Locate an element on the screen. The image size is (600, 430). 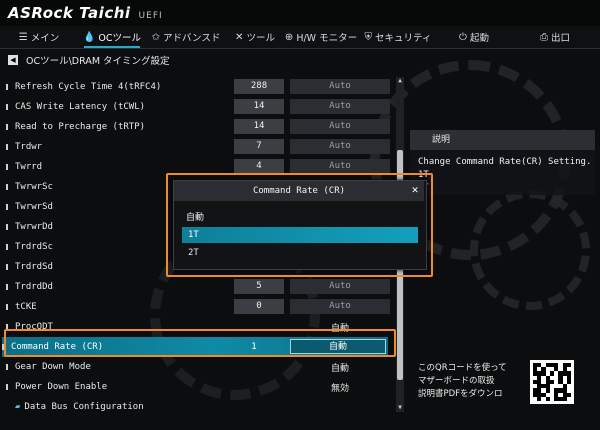
setting-row: tCKE 0 Auto is located at coordinates (206, 307).